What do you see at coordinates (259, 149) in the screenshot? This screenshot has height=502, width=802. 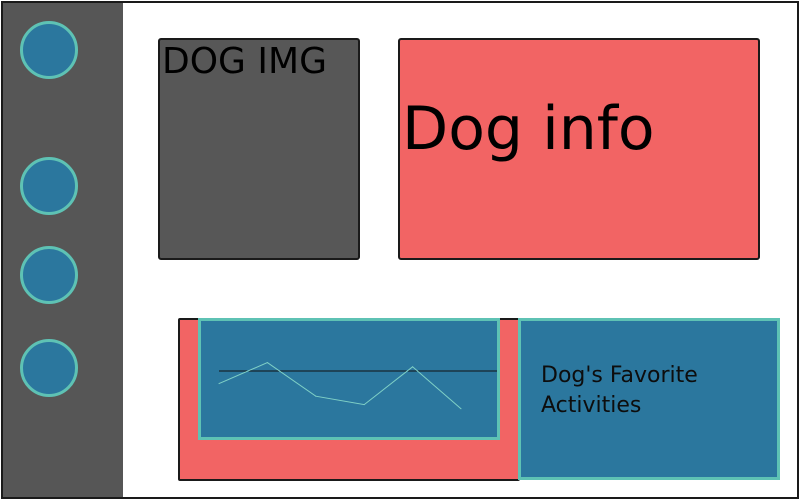 I see `dog-image-placeholder: DOG IMG` at bounding box center [259, 149].